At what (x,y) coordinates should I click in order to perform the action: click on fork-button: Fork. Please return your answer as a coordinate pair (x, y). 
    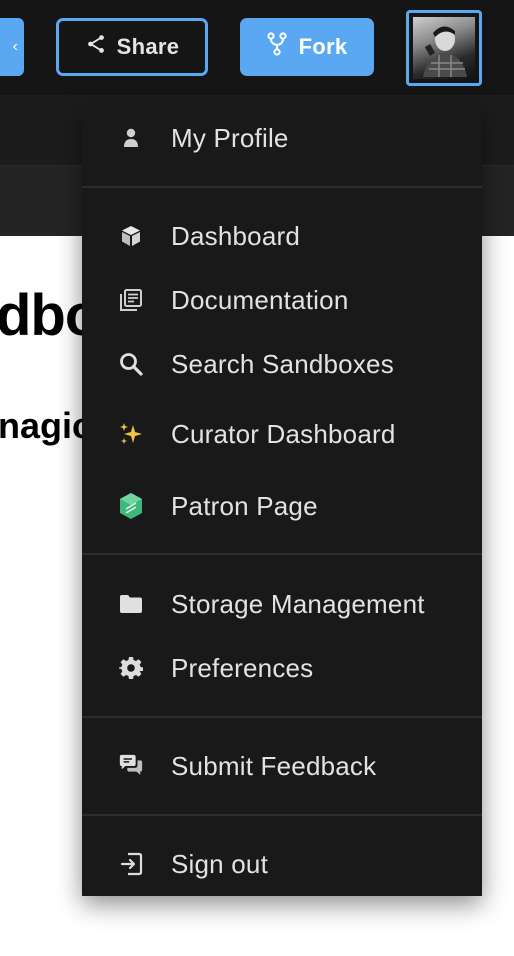
    Looking at the image, I should click on (307, 47).